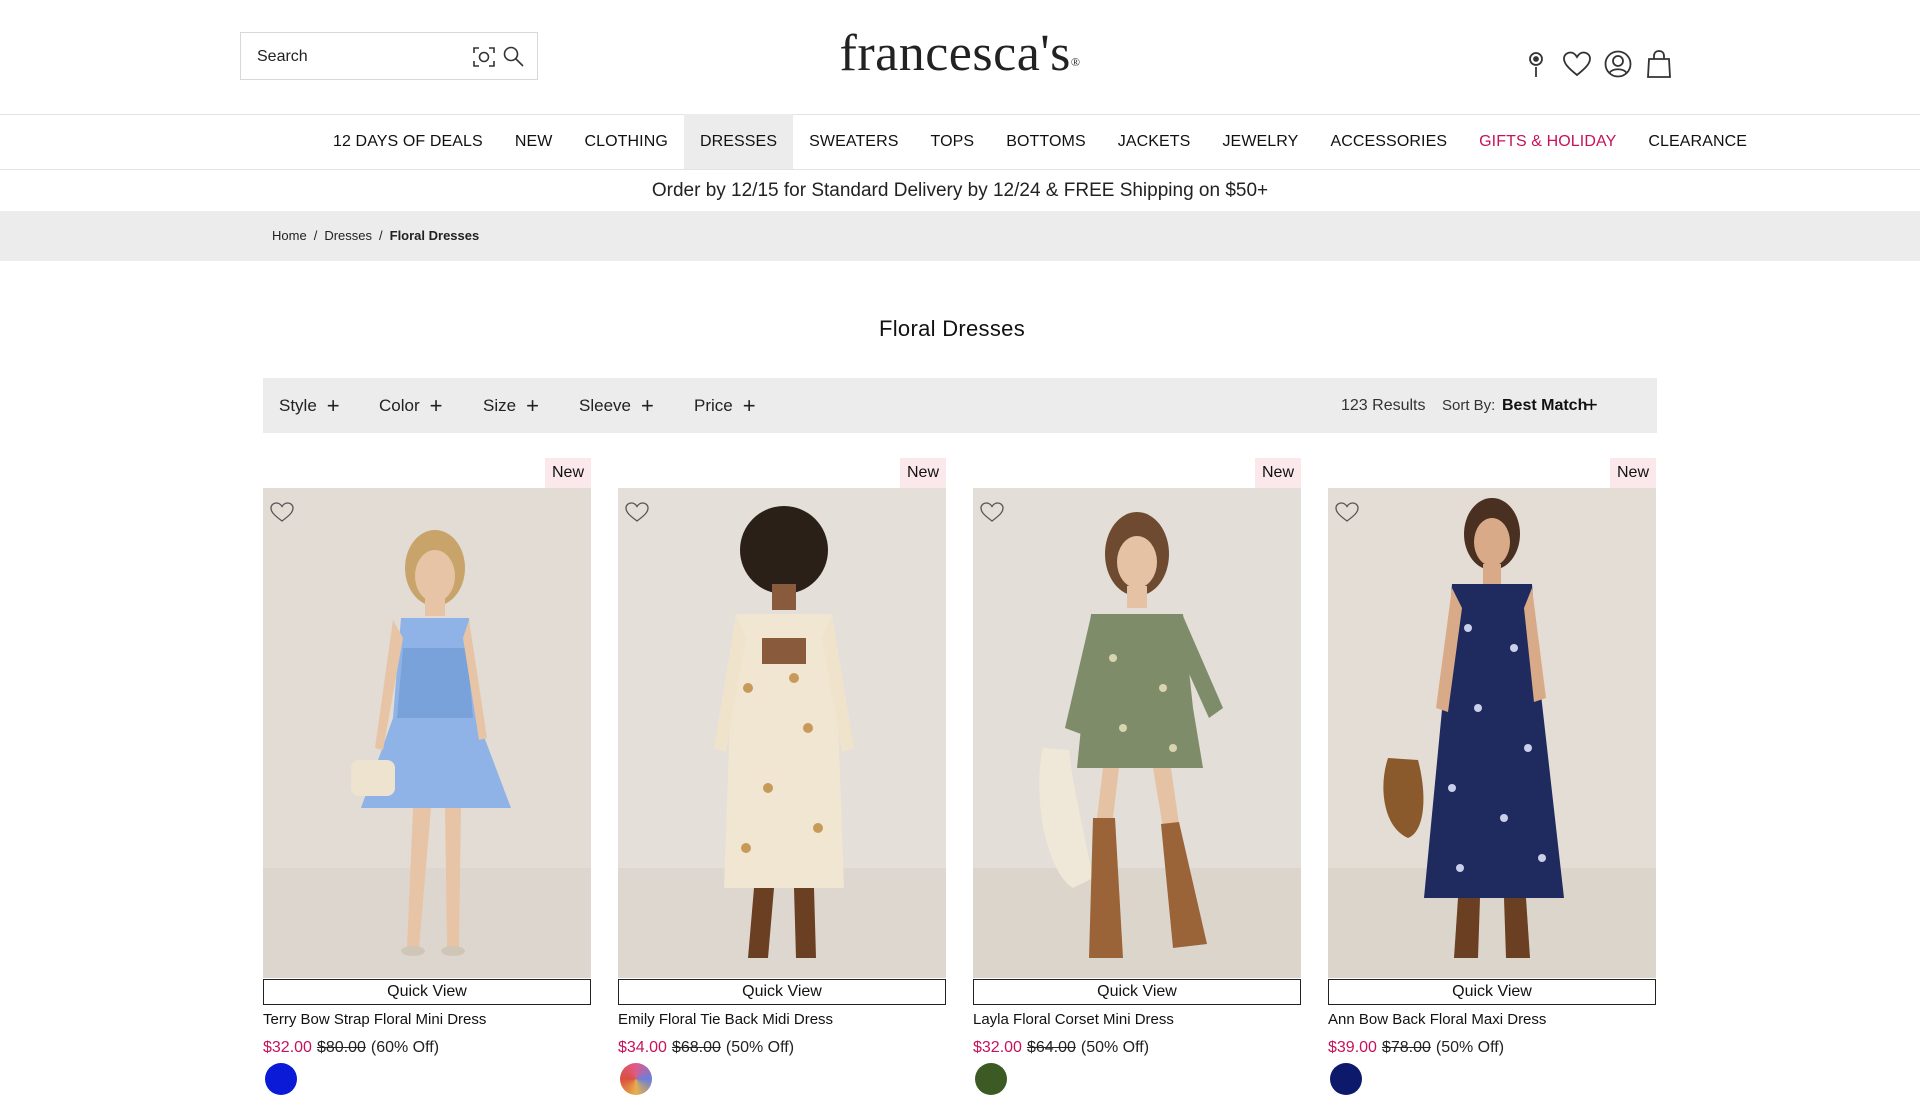  What do you see at coordinates (375, 235) in the screenshot?
I see `breadcrumb: Home / Dresses / Floral Dresses` at bounding box center [375, 235].